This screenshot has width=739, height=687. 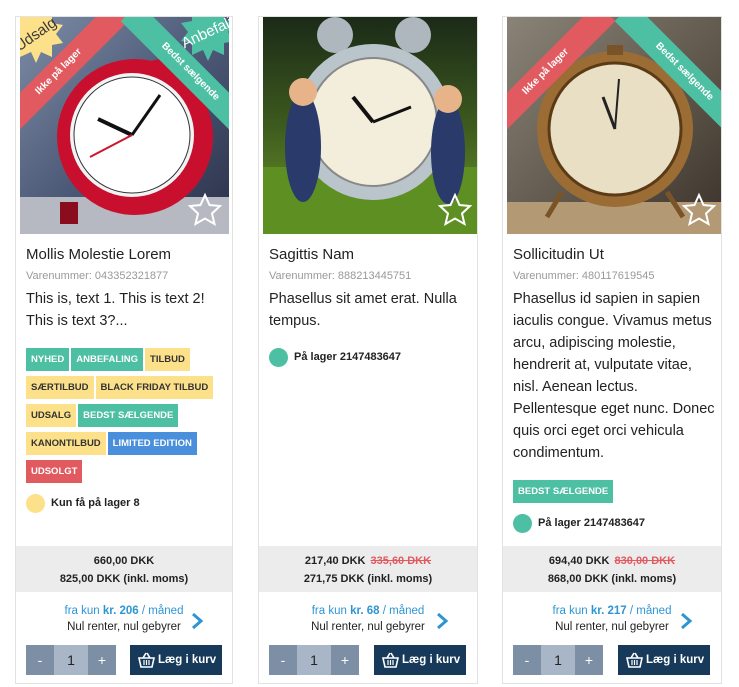 I want to click on product-sku: Varenummer: 043352321877, so click(x=97, y=276).